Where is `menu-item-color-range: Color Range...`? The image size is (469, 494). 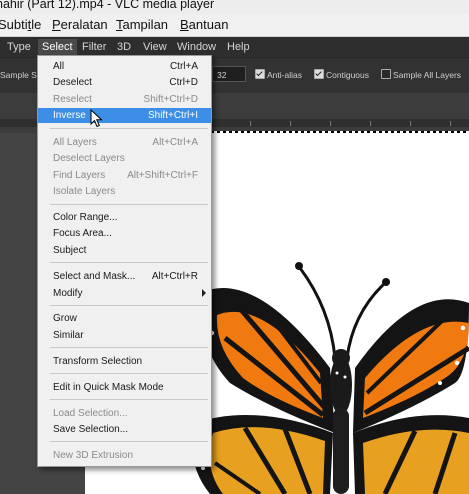
menu-item-color-range: Color Range... is located at coordinates (124, 217).